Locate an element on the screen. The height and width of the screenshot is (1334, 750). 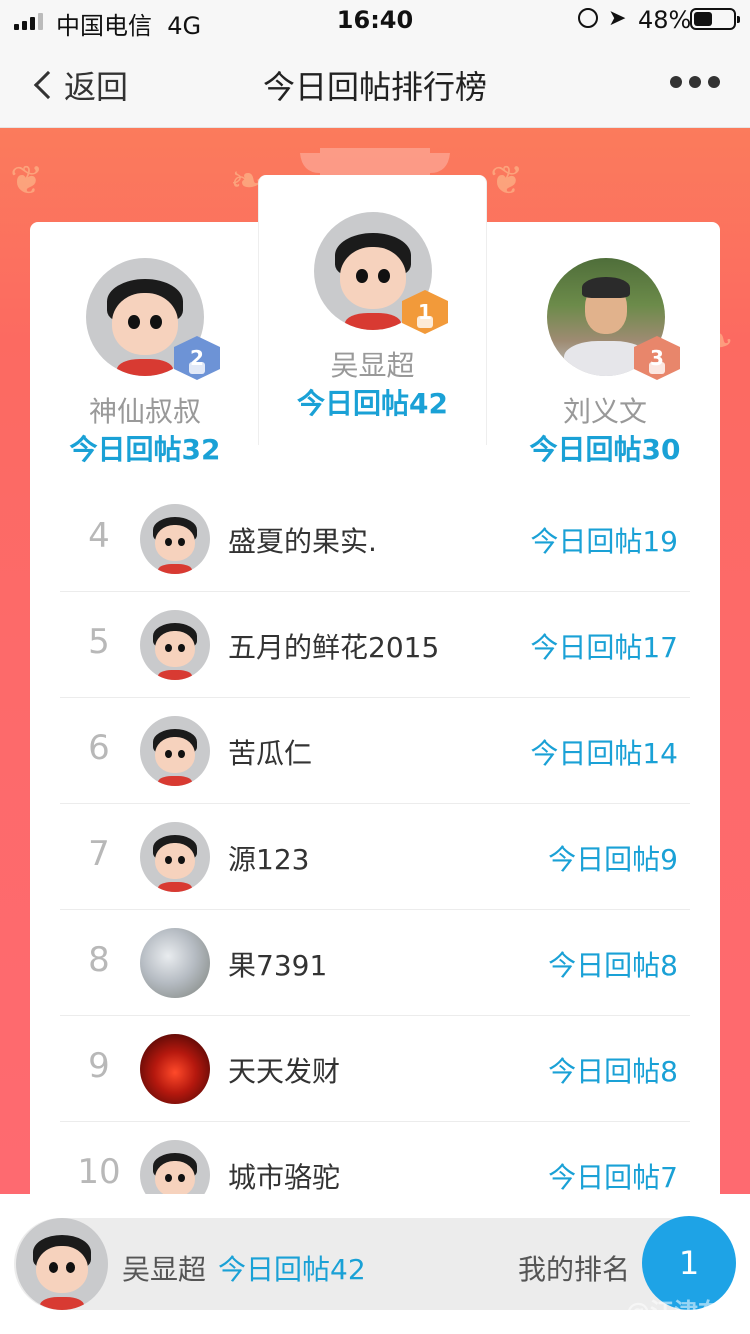
reply-count: 今日回帖14 is located at coordinates (604, 753).